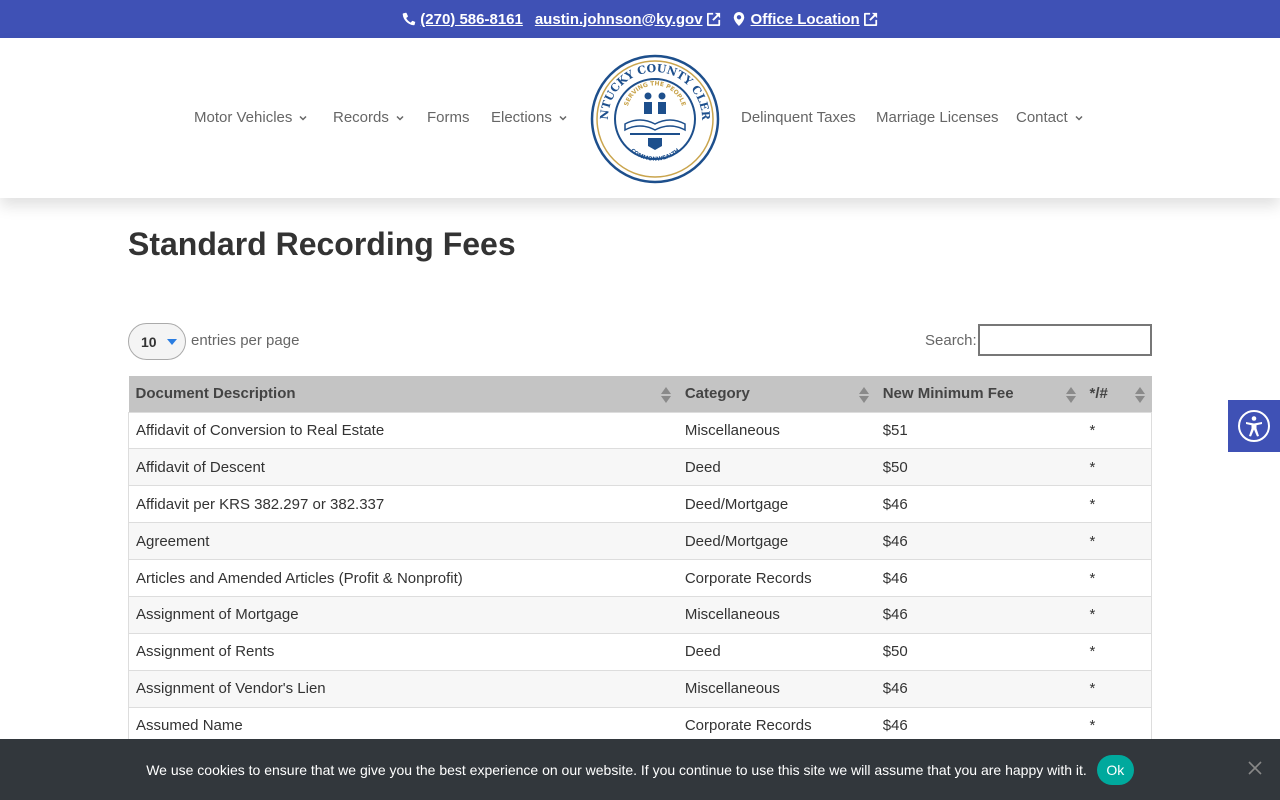 This screenshot has height=800, width=1280. What do you see at coordinates (1042, 117) in the screenshot?
I see `nav-label: Contact` at bounding box center [1042, 117].